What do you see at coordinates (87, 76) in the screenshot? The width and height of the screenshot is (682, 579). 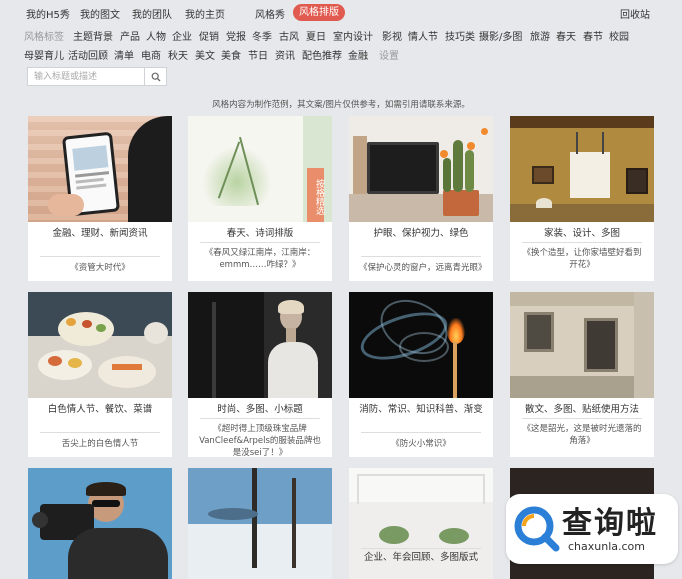 I see `search-input` at bounding box center [87, 76].